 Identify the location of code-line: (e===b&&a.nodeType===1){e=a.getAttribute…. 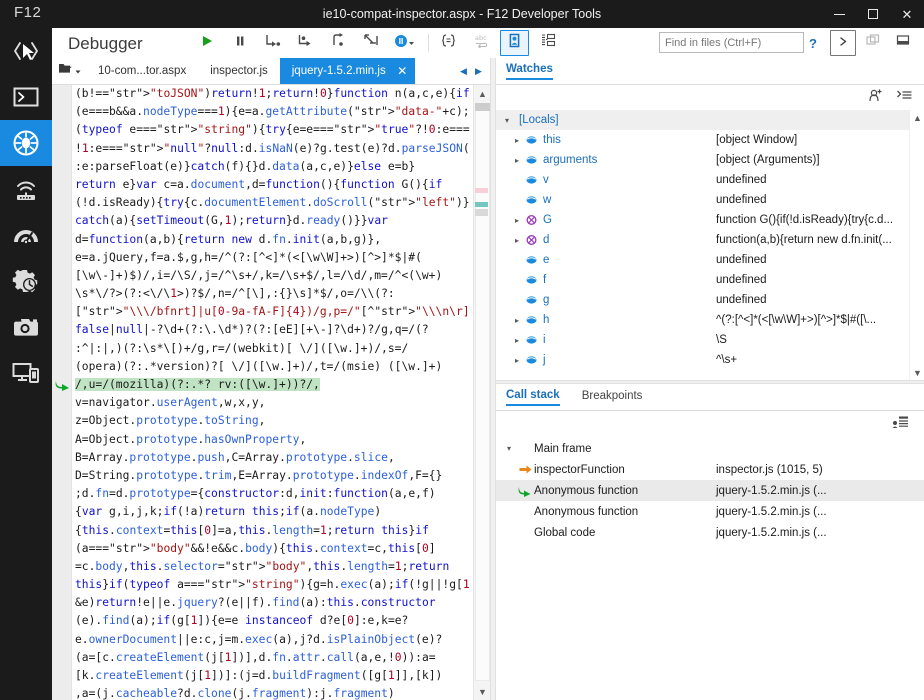
(271, 112).